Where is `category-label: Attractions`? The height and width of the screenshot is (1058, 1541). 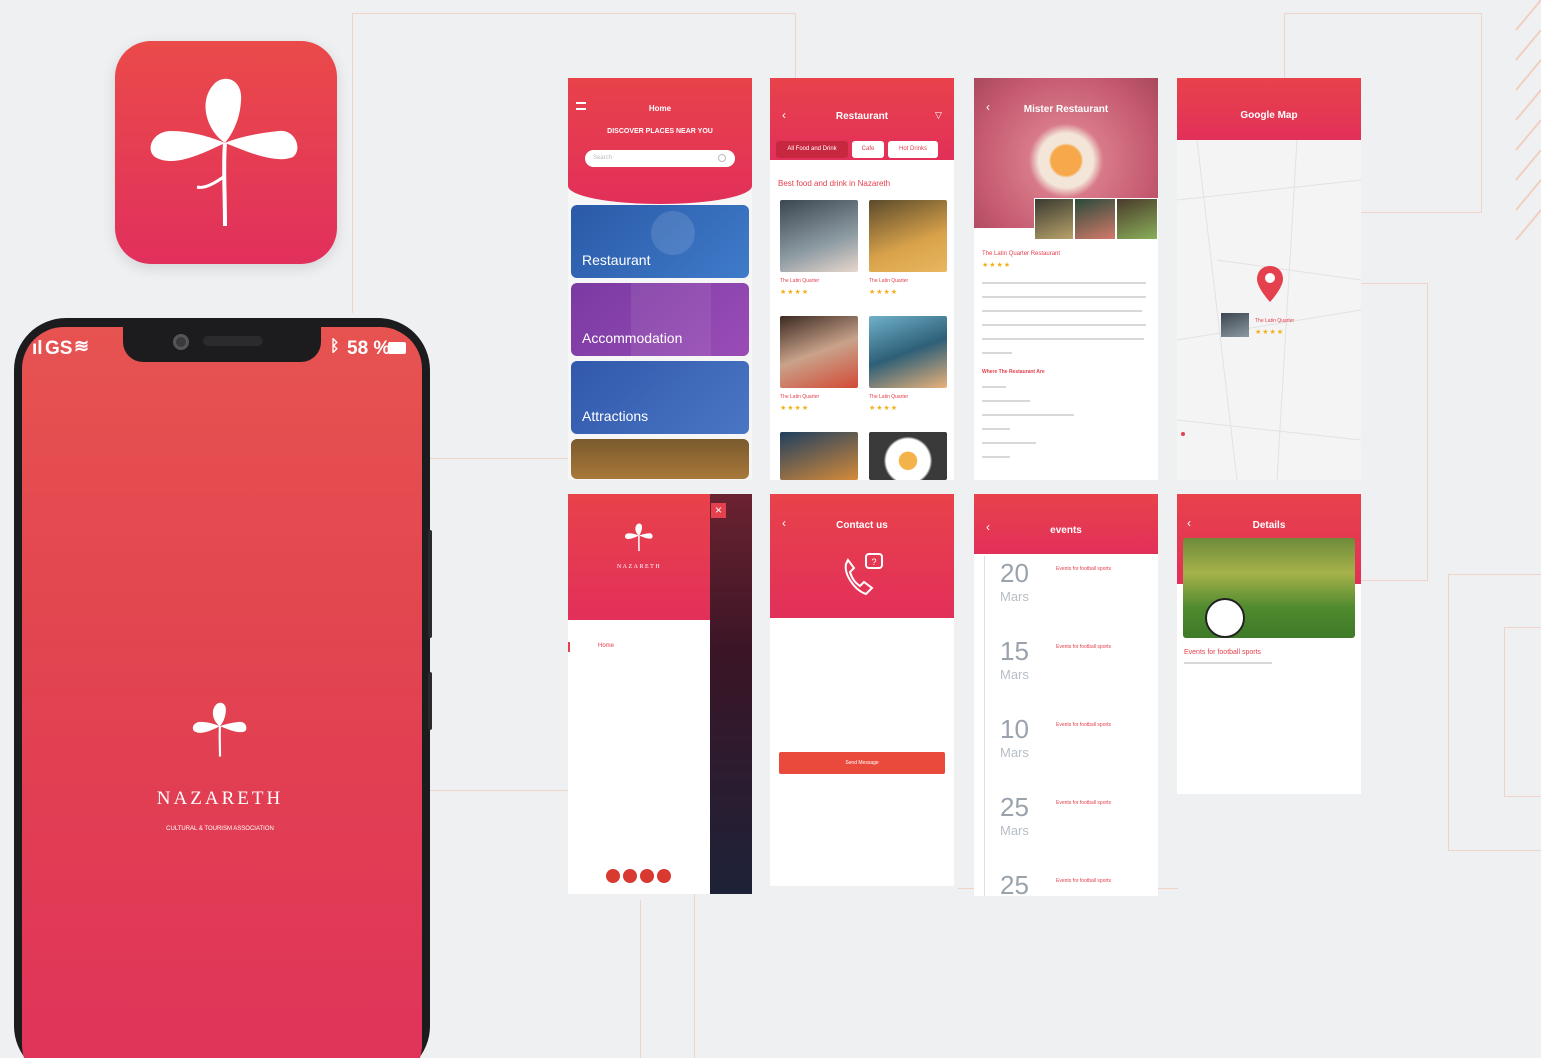 category-label: Attractions is located at coordinates (615, 416).